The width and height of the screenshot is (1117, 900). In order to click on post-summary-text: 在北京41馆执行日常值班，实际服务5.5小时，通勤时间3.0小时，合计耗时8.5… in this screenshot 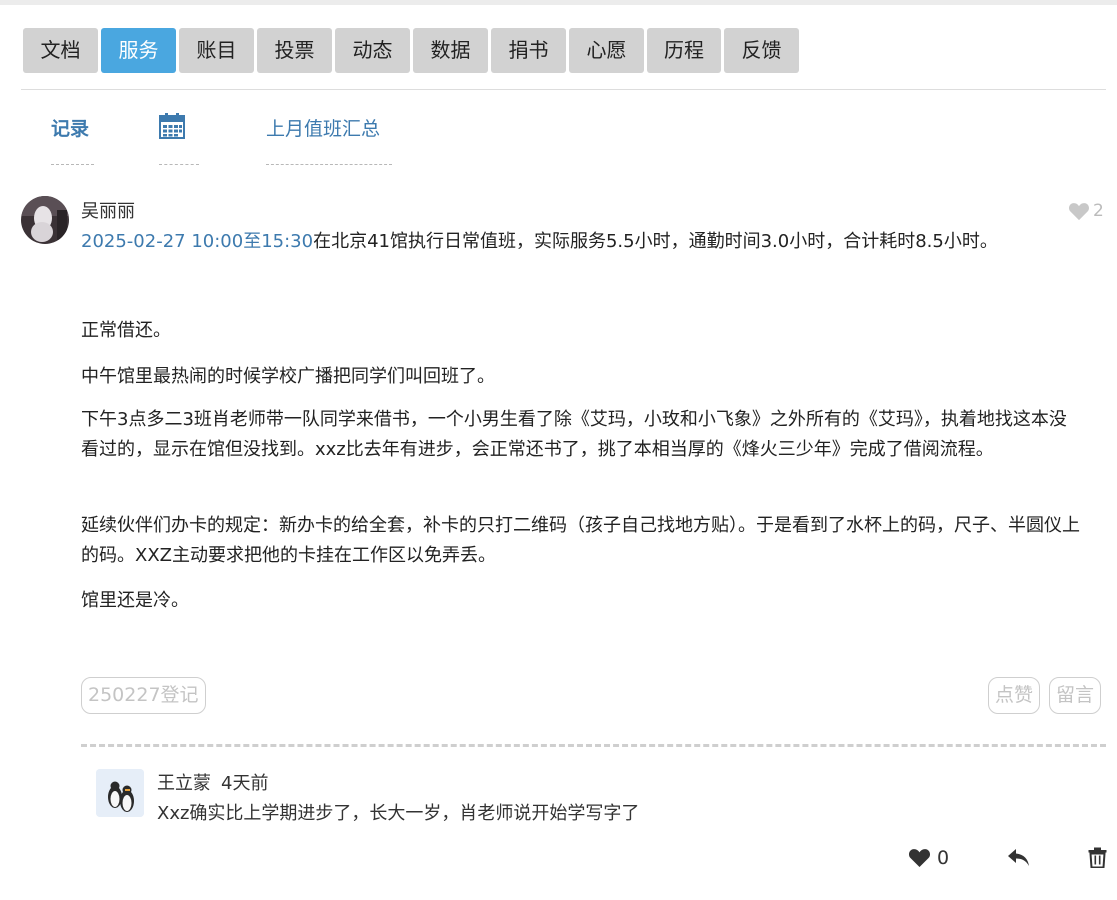, I will do `click(655, 241)`.